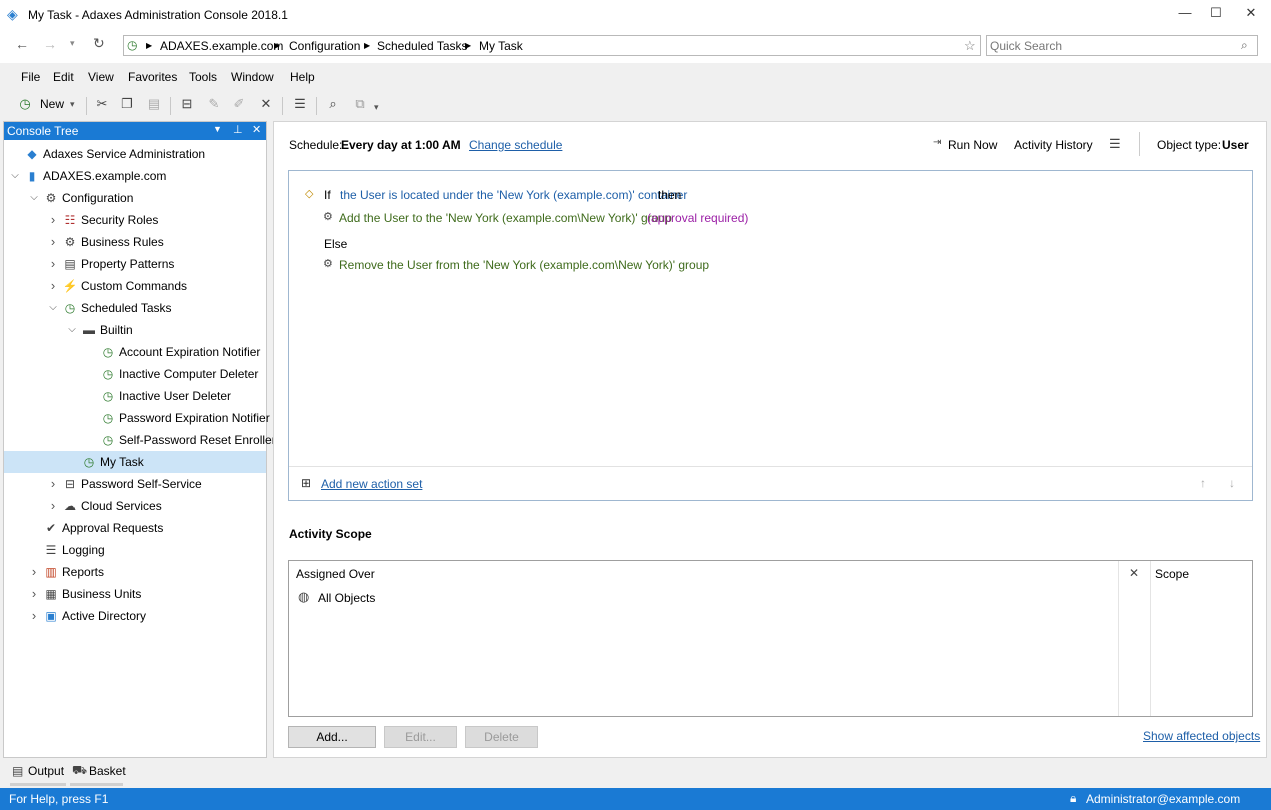  Describe the element at coordinates (221, 46) in the screenshot. I see `breadcrumb-item: ADAXES.example.com` at that location.